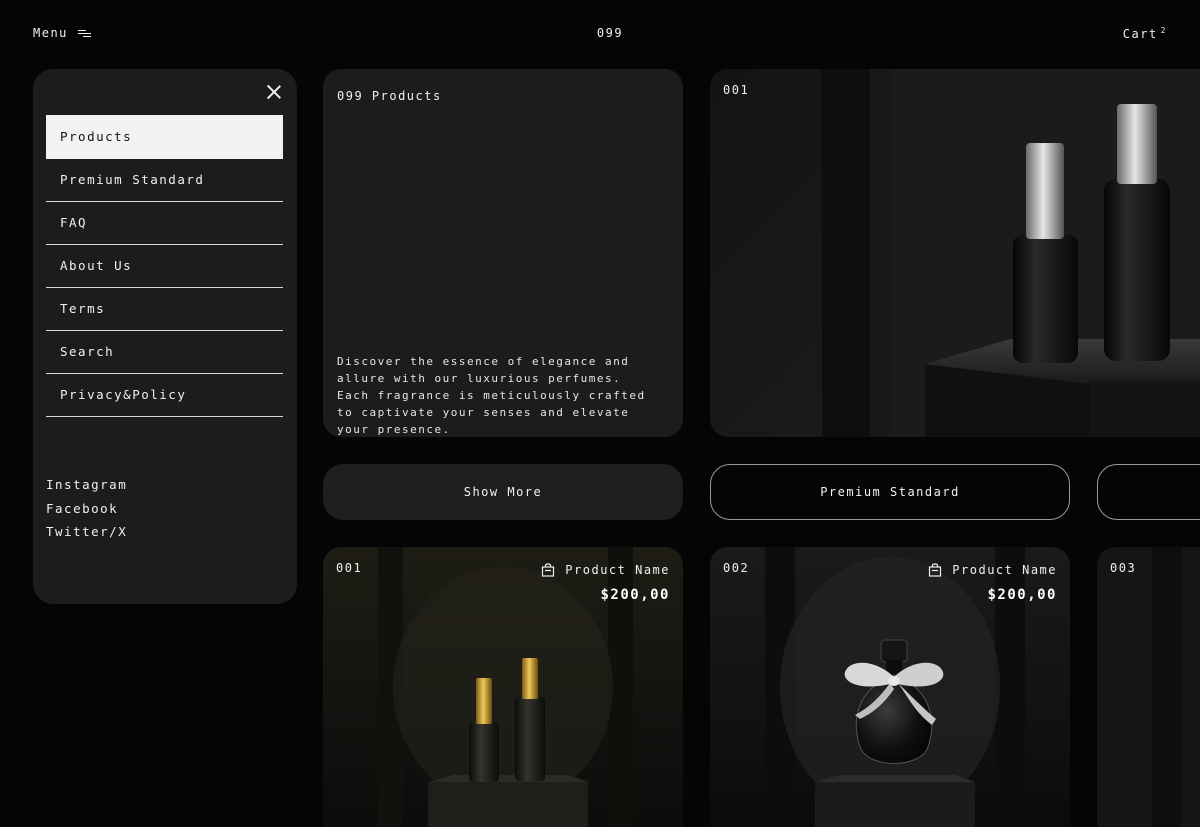 Image resolution: width=1200 pixels, height=827 pixels. I want to click on product-card-001: 001 Product Name $200,00, so click(503, 687).